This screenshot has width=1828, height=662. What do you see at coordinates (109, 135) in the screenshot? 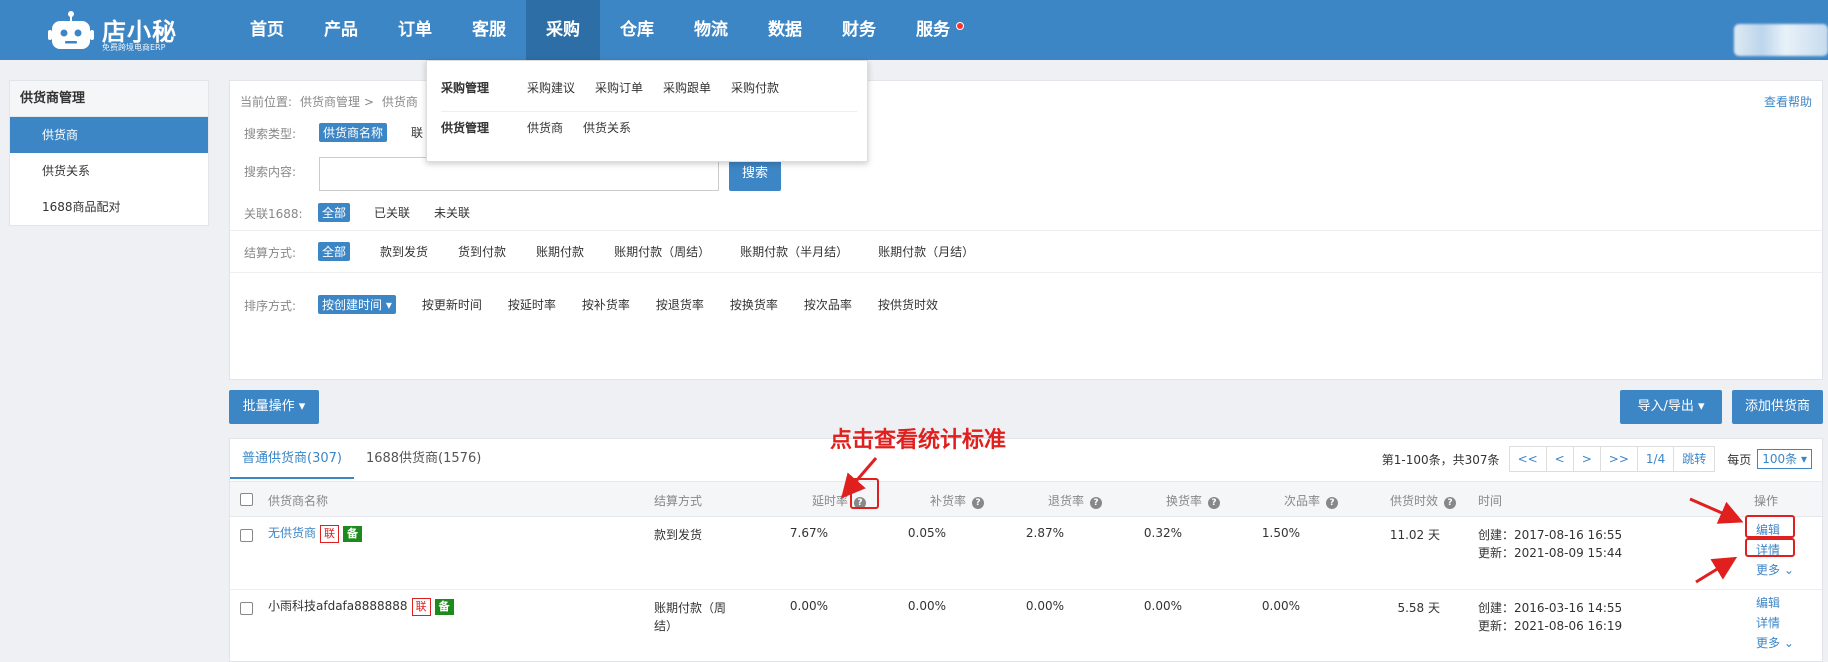
I see `sidebar-item-suppliers: 供货商` at bounding box center [109, 135].